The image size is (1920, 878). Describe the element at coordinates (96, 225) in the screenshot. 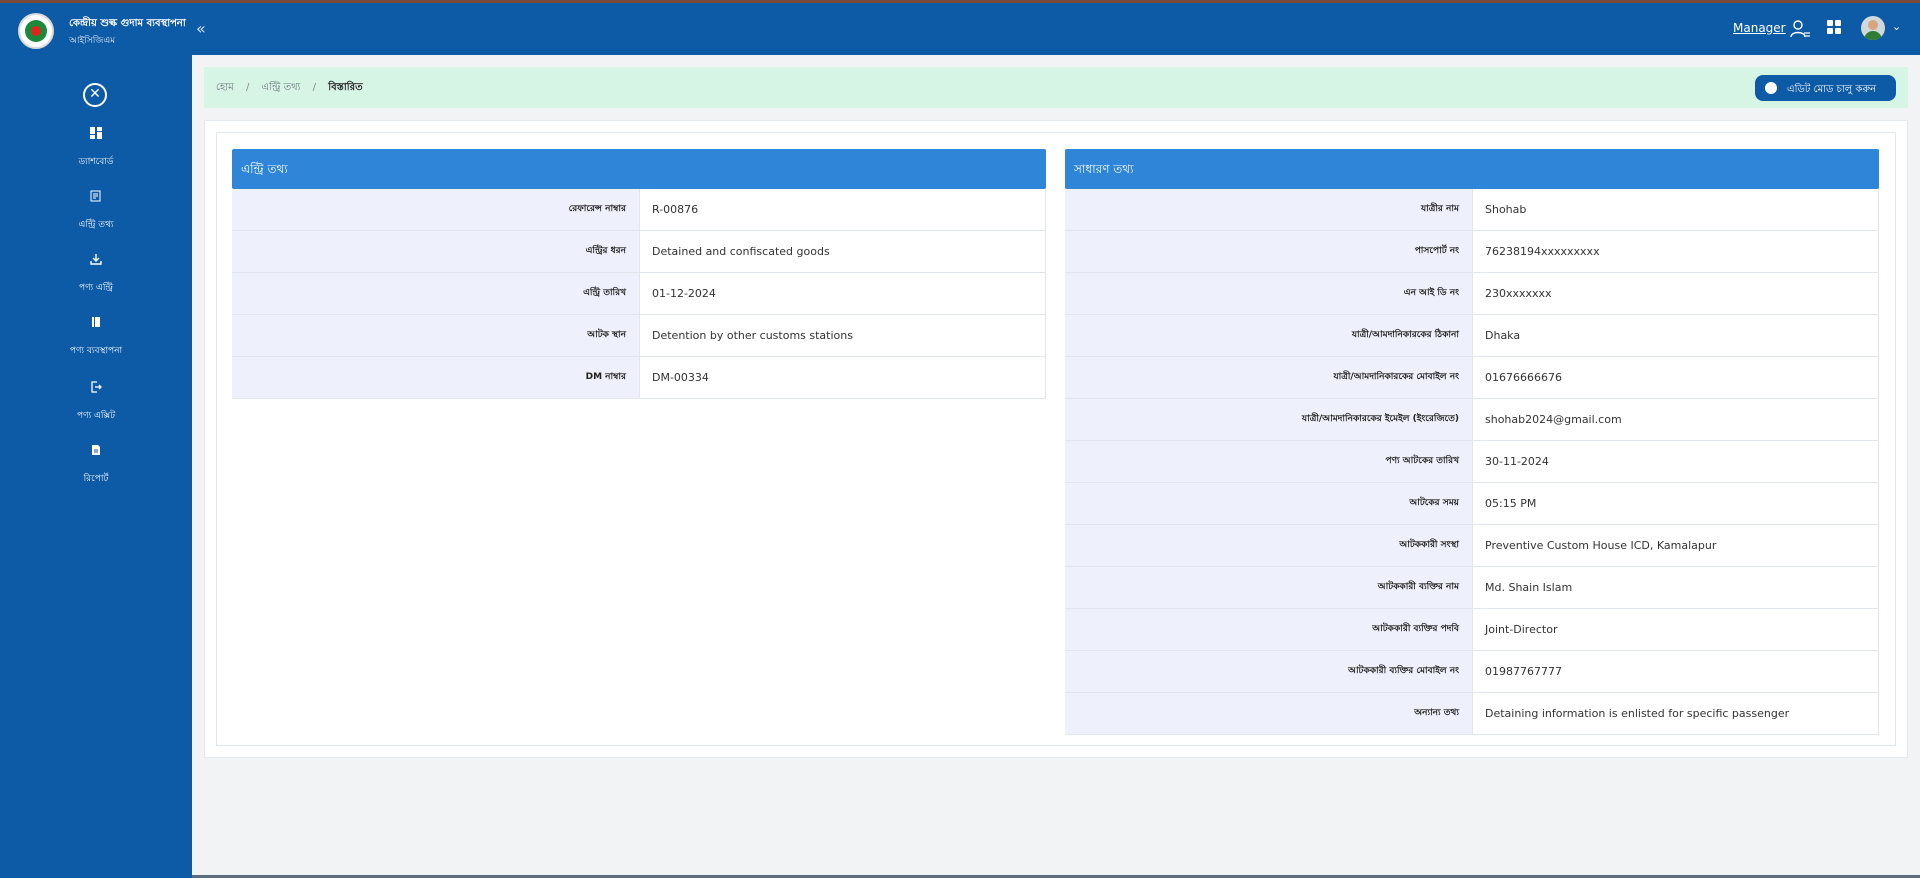

I see `sidebar-item-label: এন্ট্রি তথ্য` at that location.